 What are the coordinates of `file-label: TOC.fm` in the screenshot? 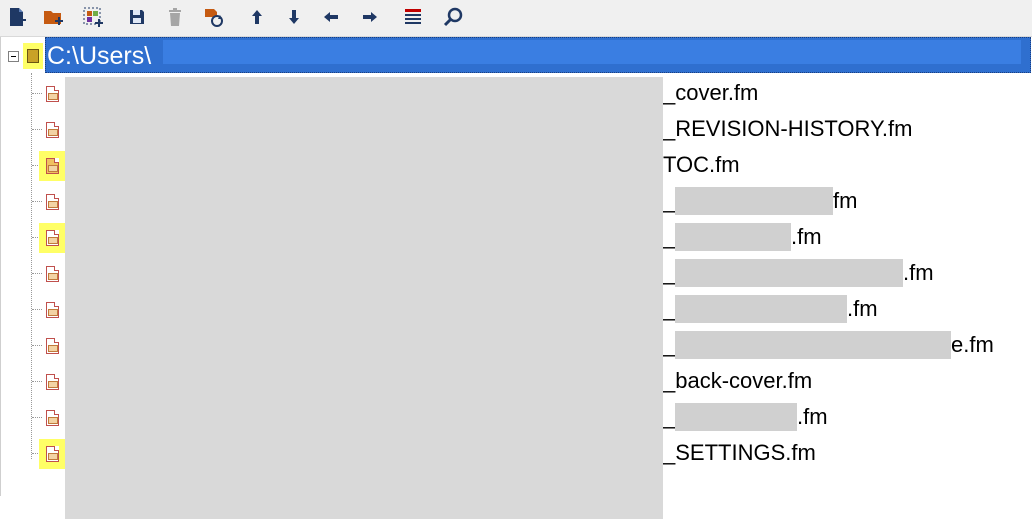 It's located at (701, 164).